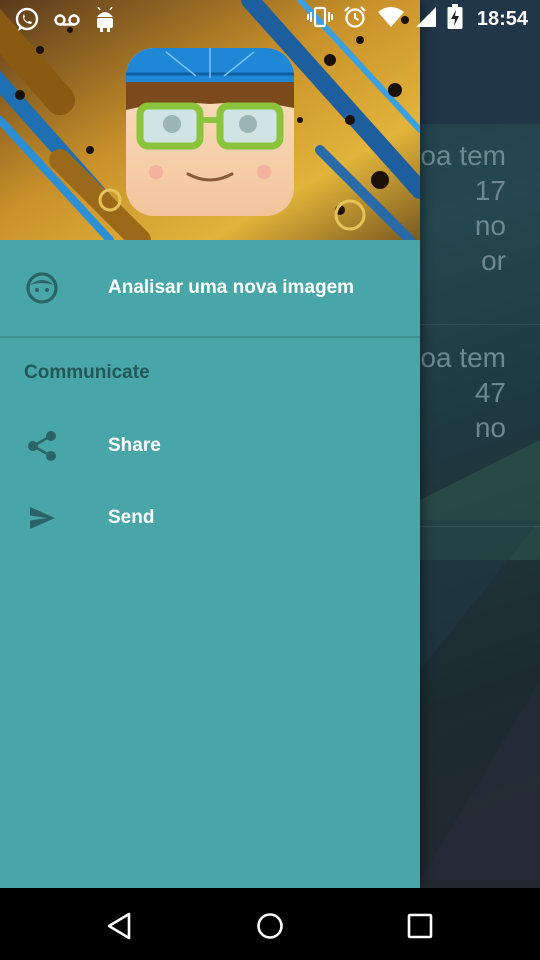  I want to click on menu-item-send: Send, so click(210, 518).